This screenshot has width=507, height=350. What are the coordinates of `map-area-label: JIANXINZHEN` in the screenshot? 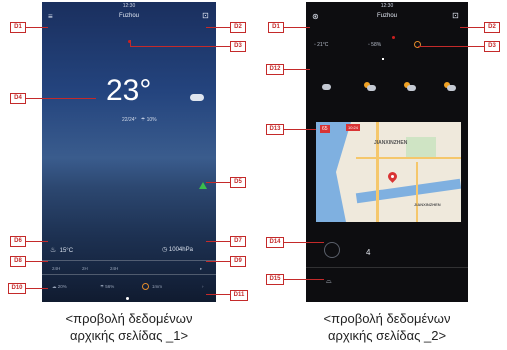 It's located at (391, 143).